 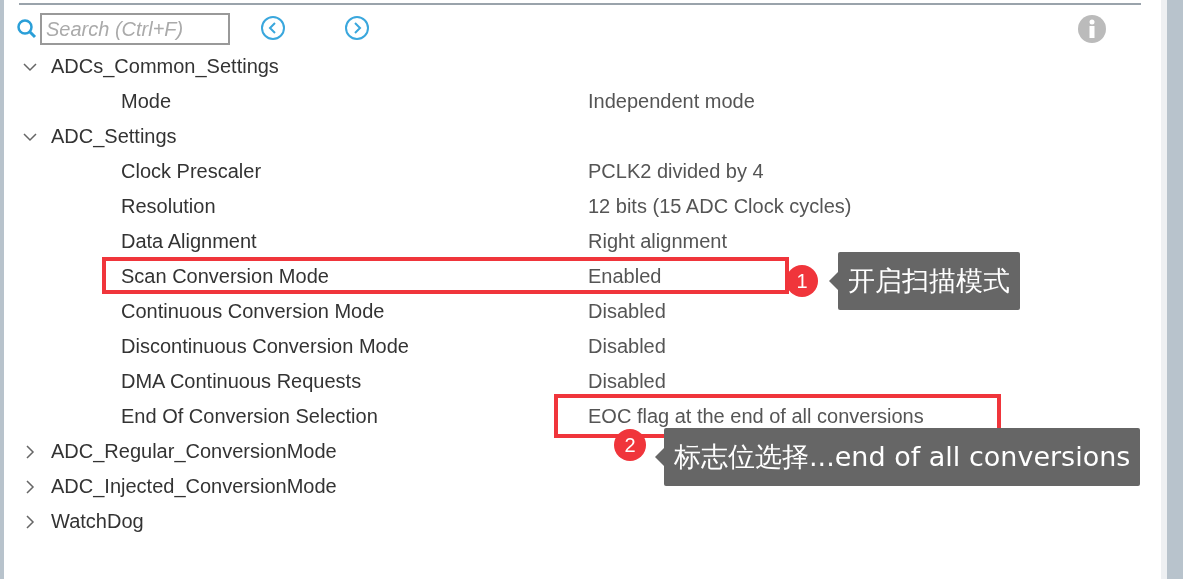 I want to click on parameter-name: DMA Continuous Requests, so click(x=242, y=381).